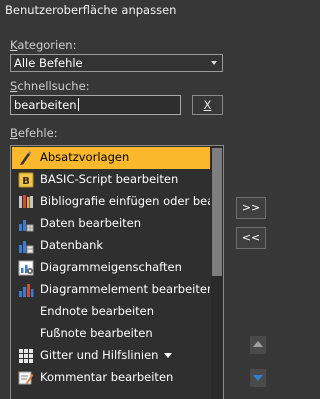 The image size is (320, 399). I want to click on list-item-fussnote: Fußnote bearbeiten, so click(111, 334).